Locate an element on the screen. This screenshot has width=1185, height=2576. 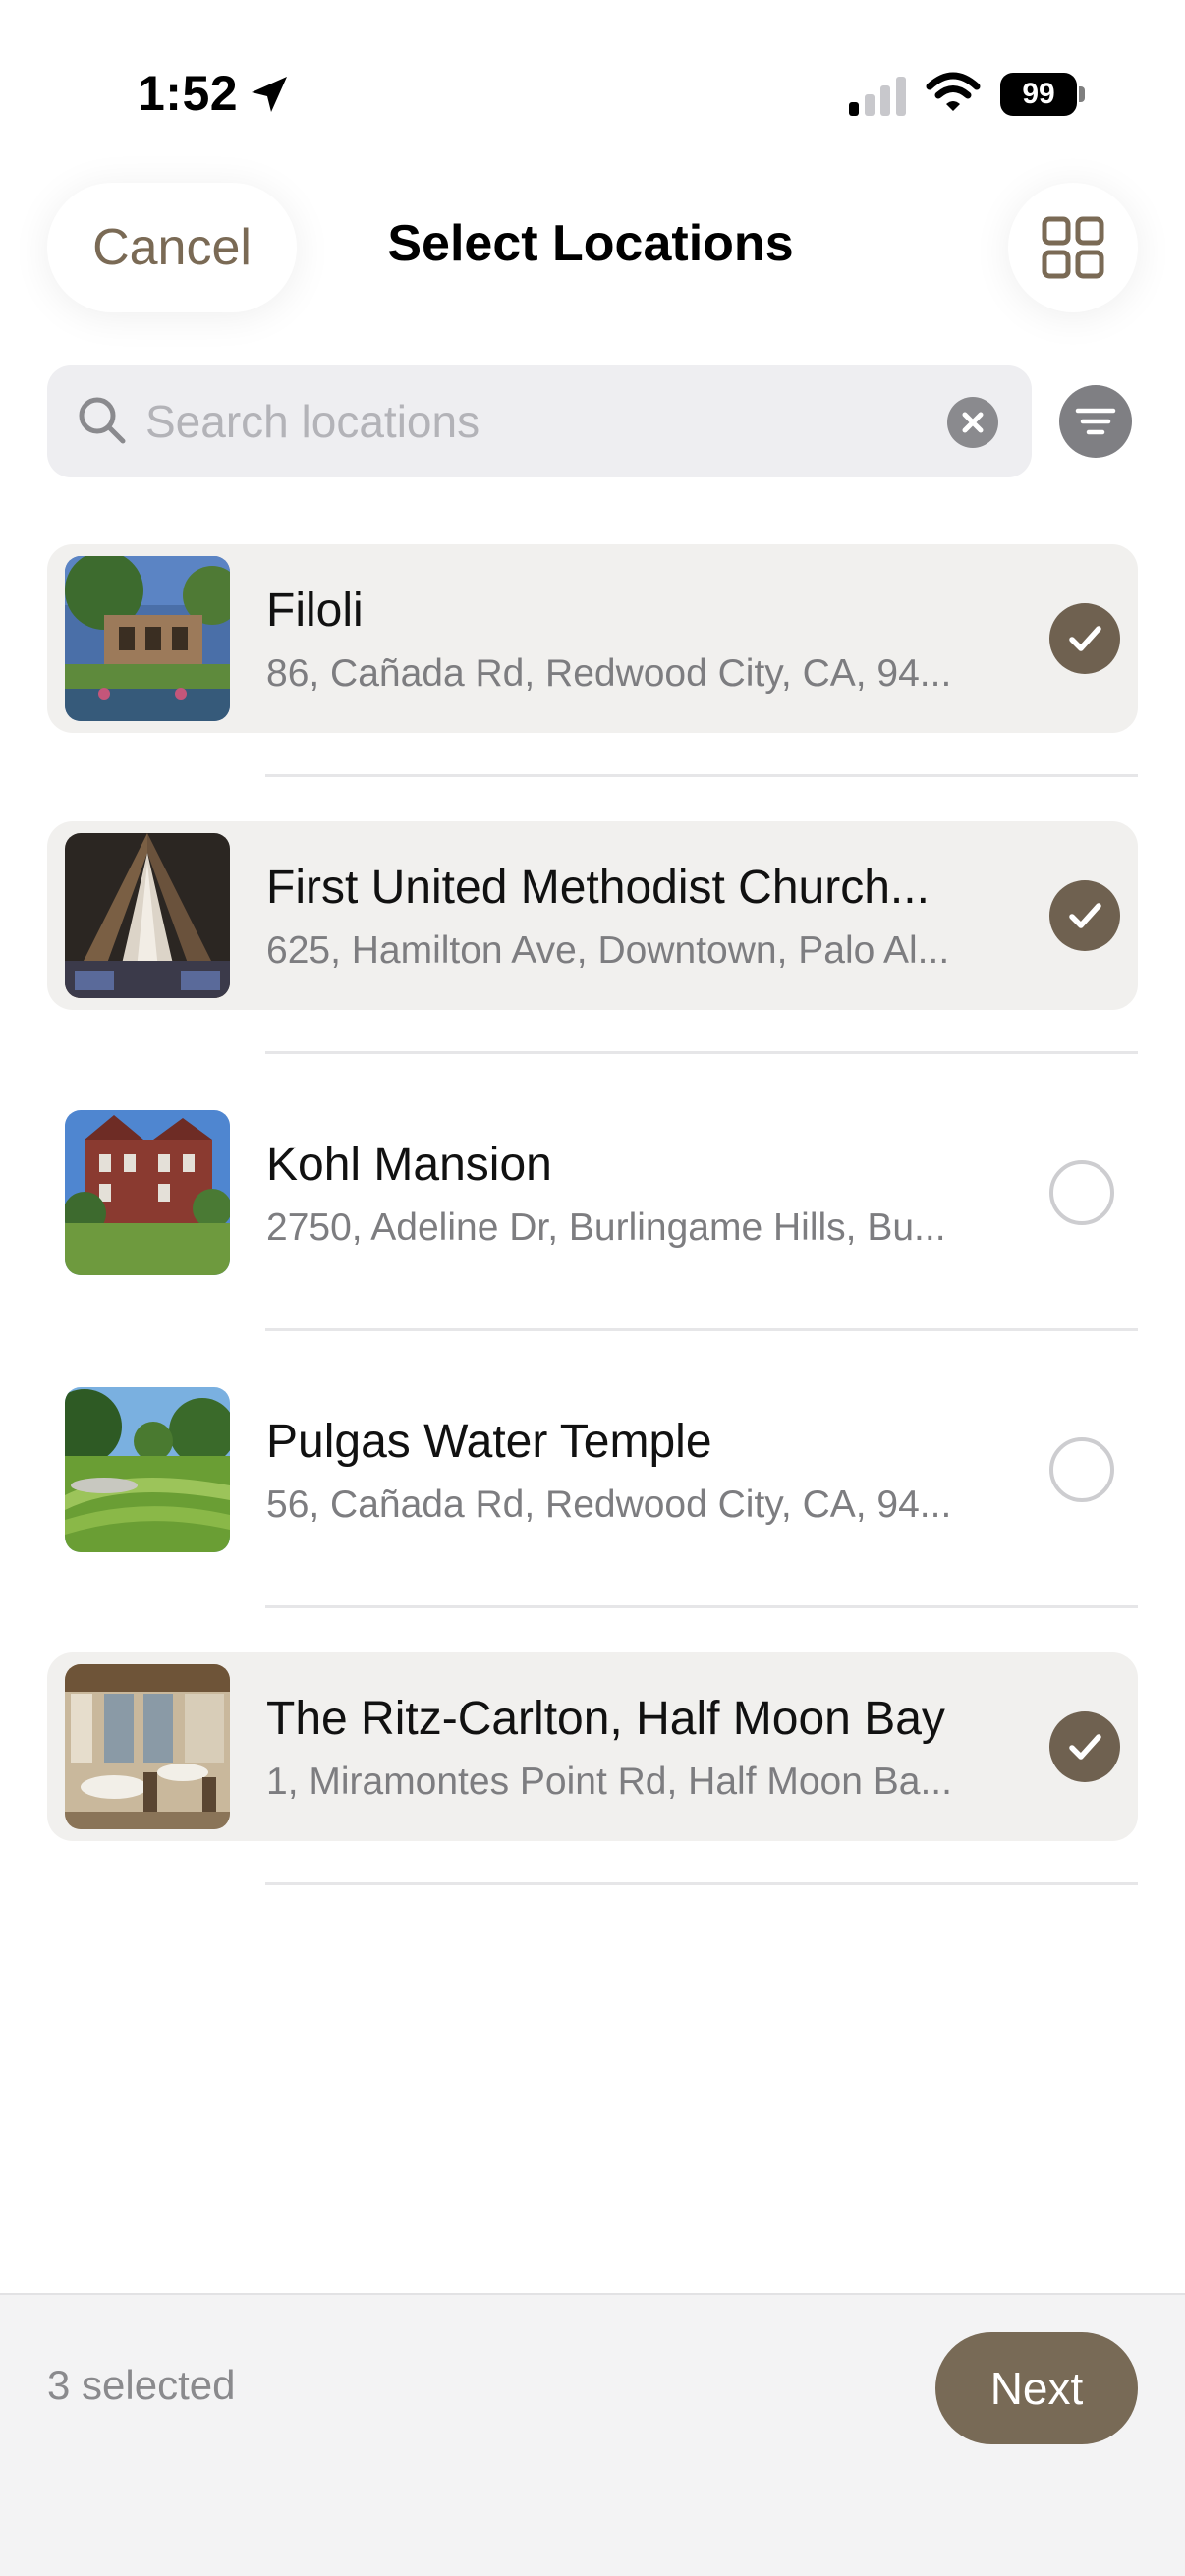
clear-search-button is located at coordinates (973, 422).